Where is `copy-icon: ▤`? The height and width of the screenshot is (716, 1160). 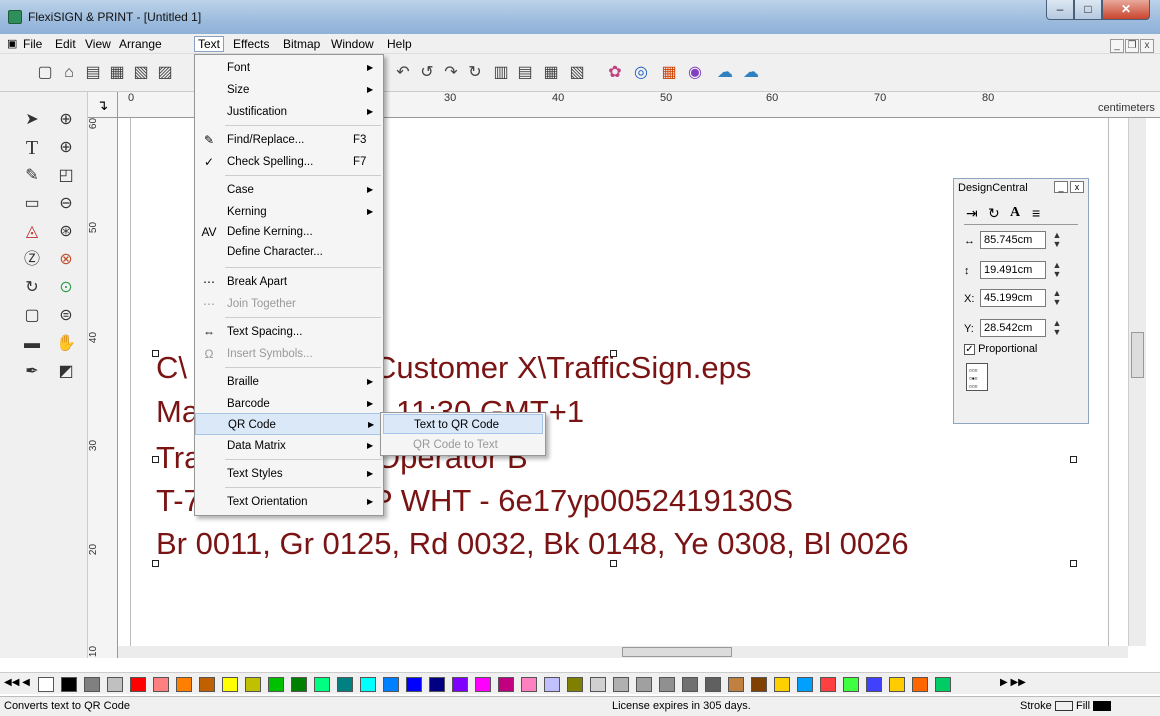 copy-icon: ▤ is located at coordinates (525, 73).